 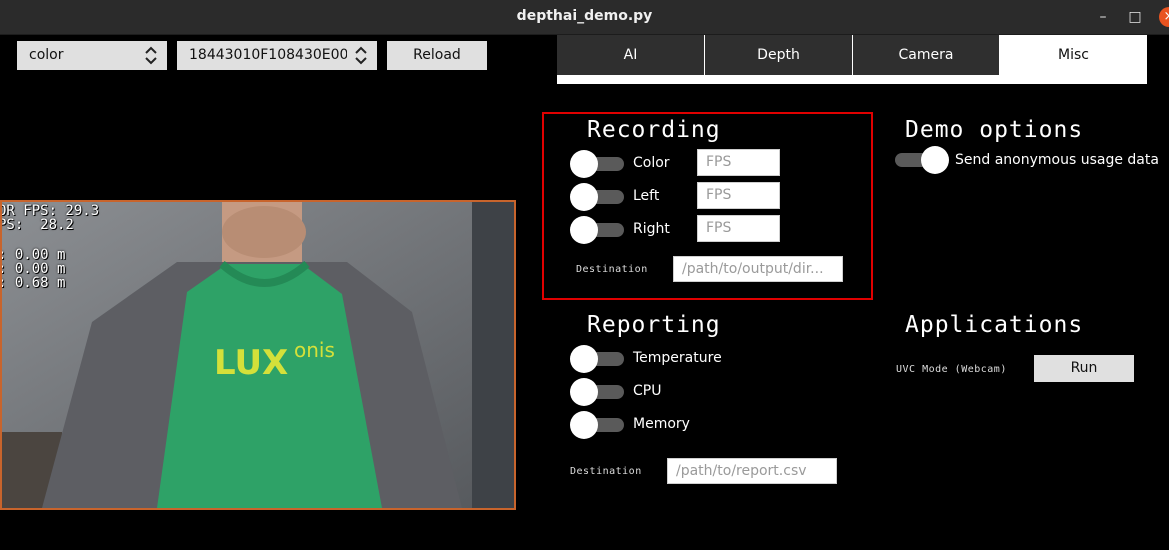 I want to click on reporting-destination-input: /path/to/report.csv, so click(x=752, y=471).